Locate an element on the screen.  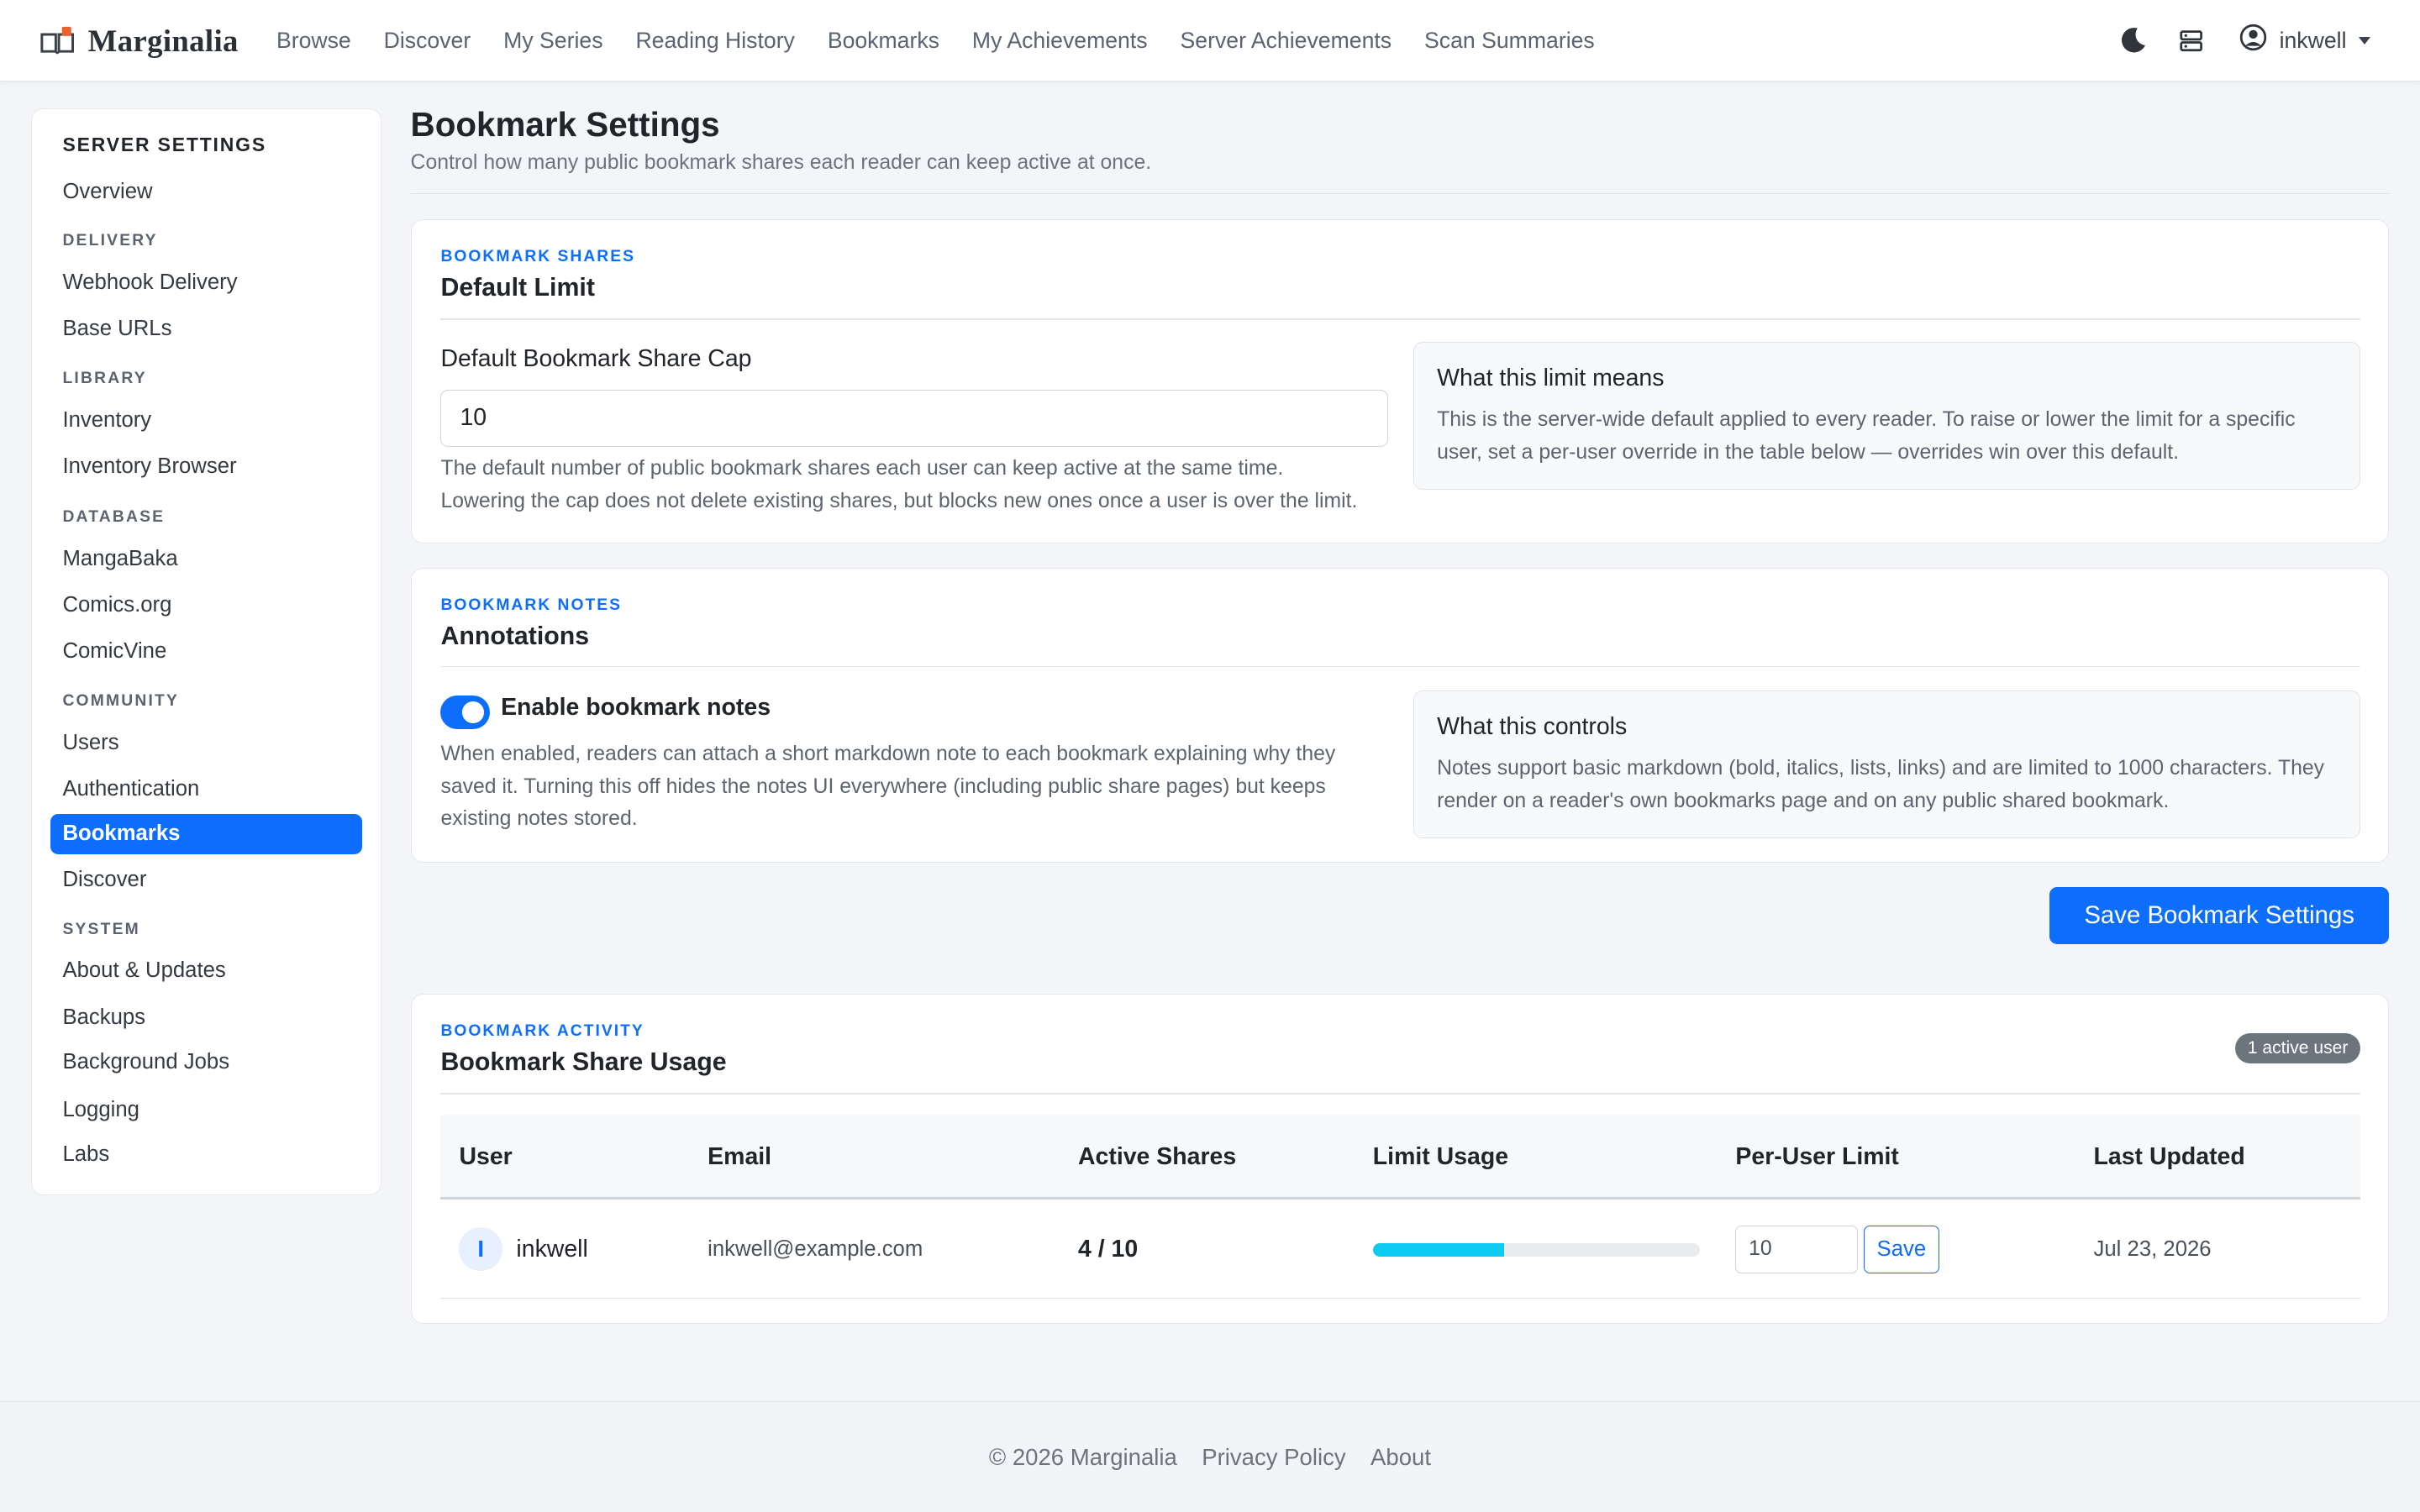
sidebar-item-inventory: Inventory is located at coordinates (206, 421).